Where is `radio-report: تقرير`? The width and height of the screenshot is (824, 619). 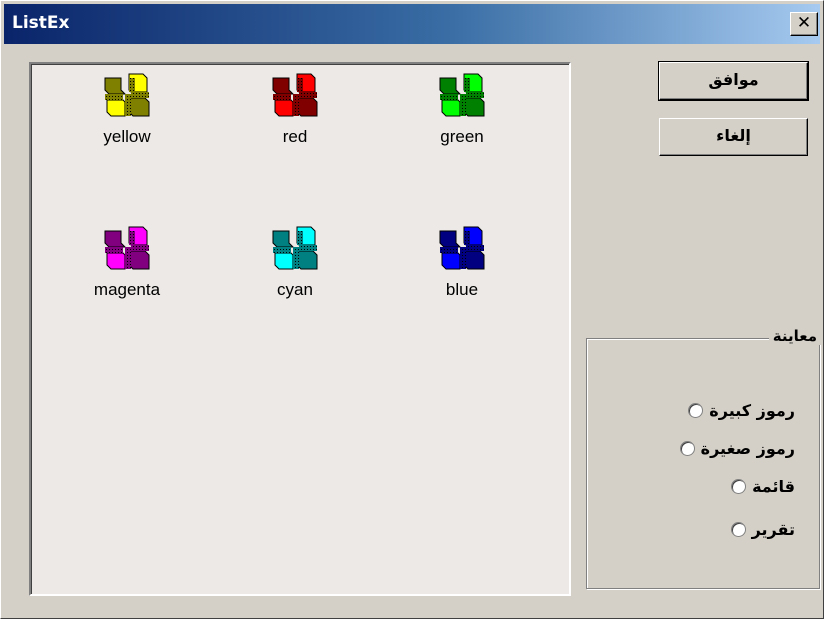
radio-report: تقرير is located at coordinates (762, 529).